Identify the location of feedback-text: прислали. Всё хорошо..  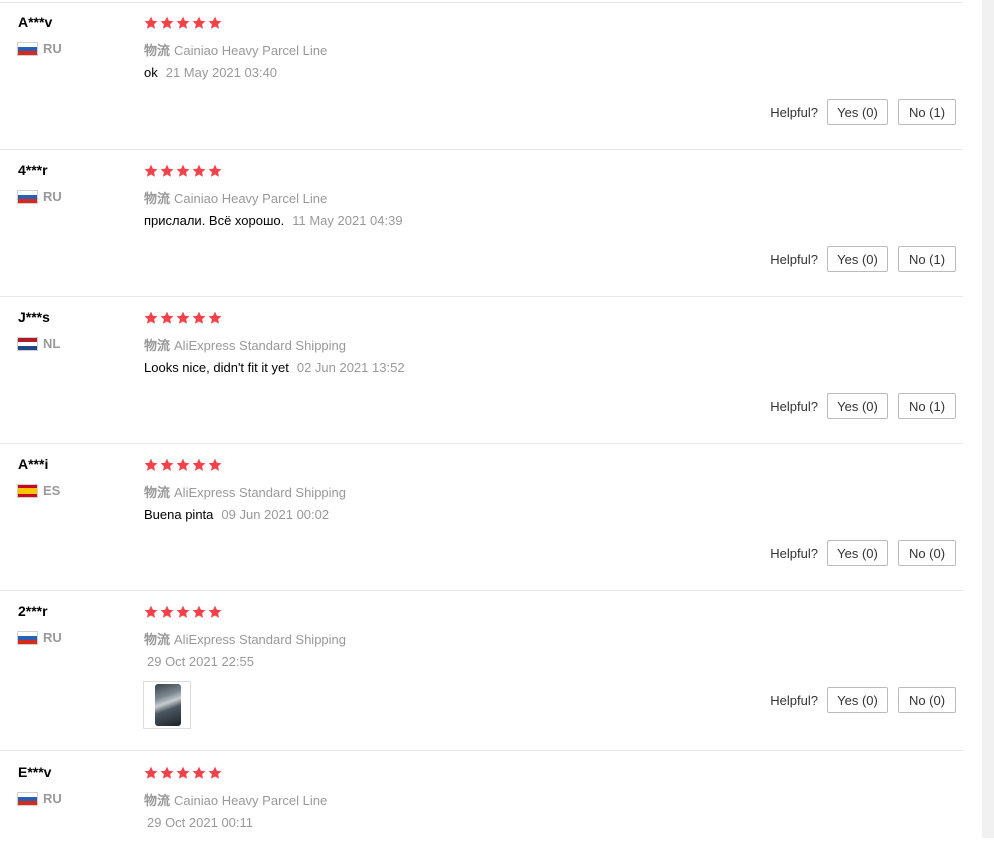
(214, 220).